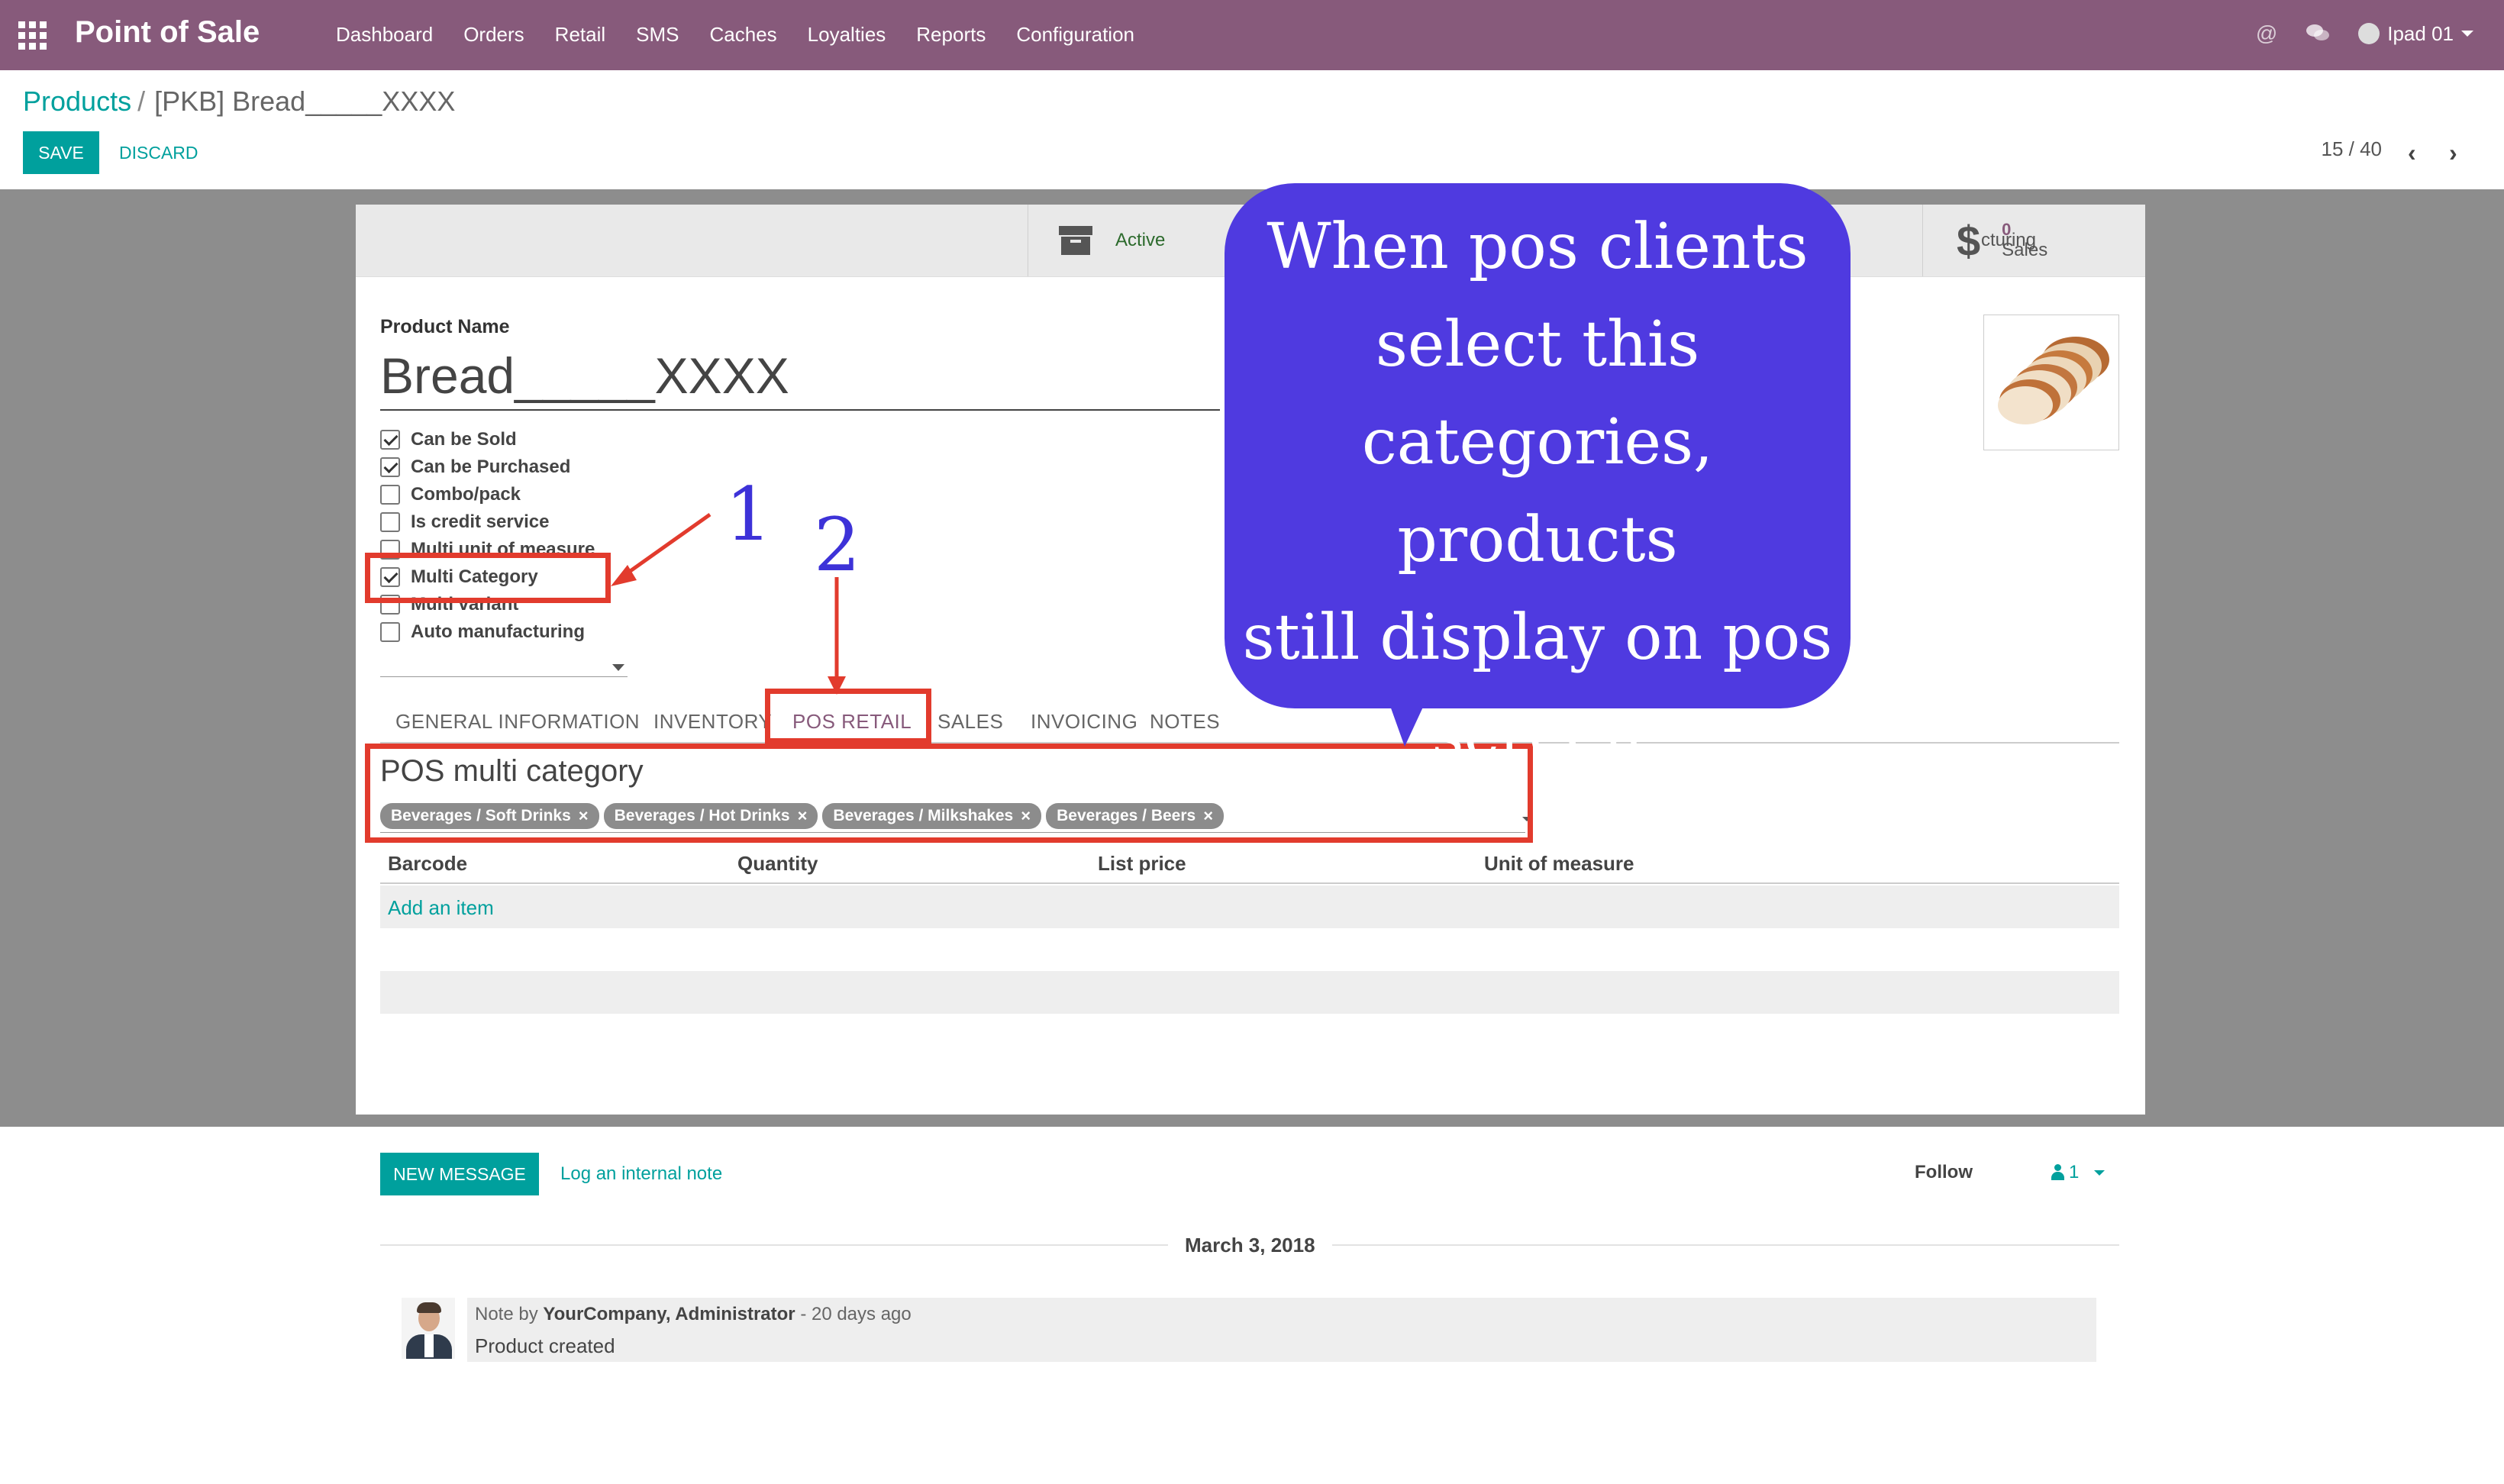 The image size is (2504, 1484). I want to click on new-message-button: NEW MESSAGE, so click(459, 1174).